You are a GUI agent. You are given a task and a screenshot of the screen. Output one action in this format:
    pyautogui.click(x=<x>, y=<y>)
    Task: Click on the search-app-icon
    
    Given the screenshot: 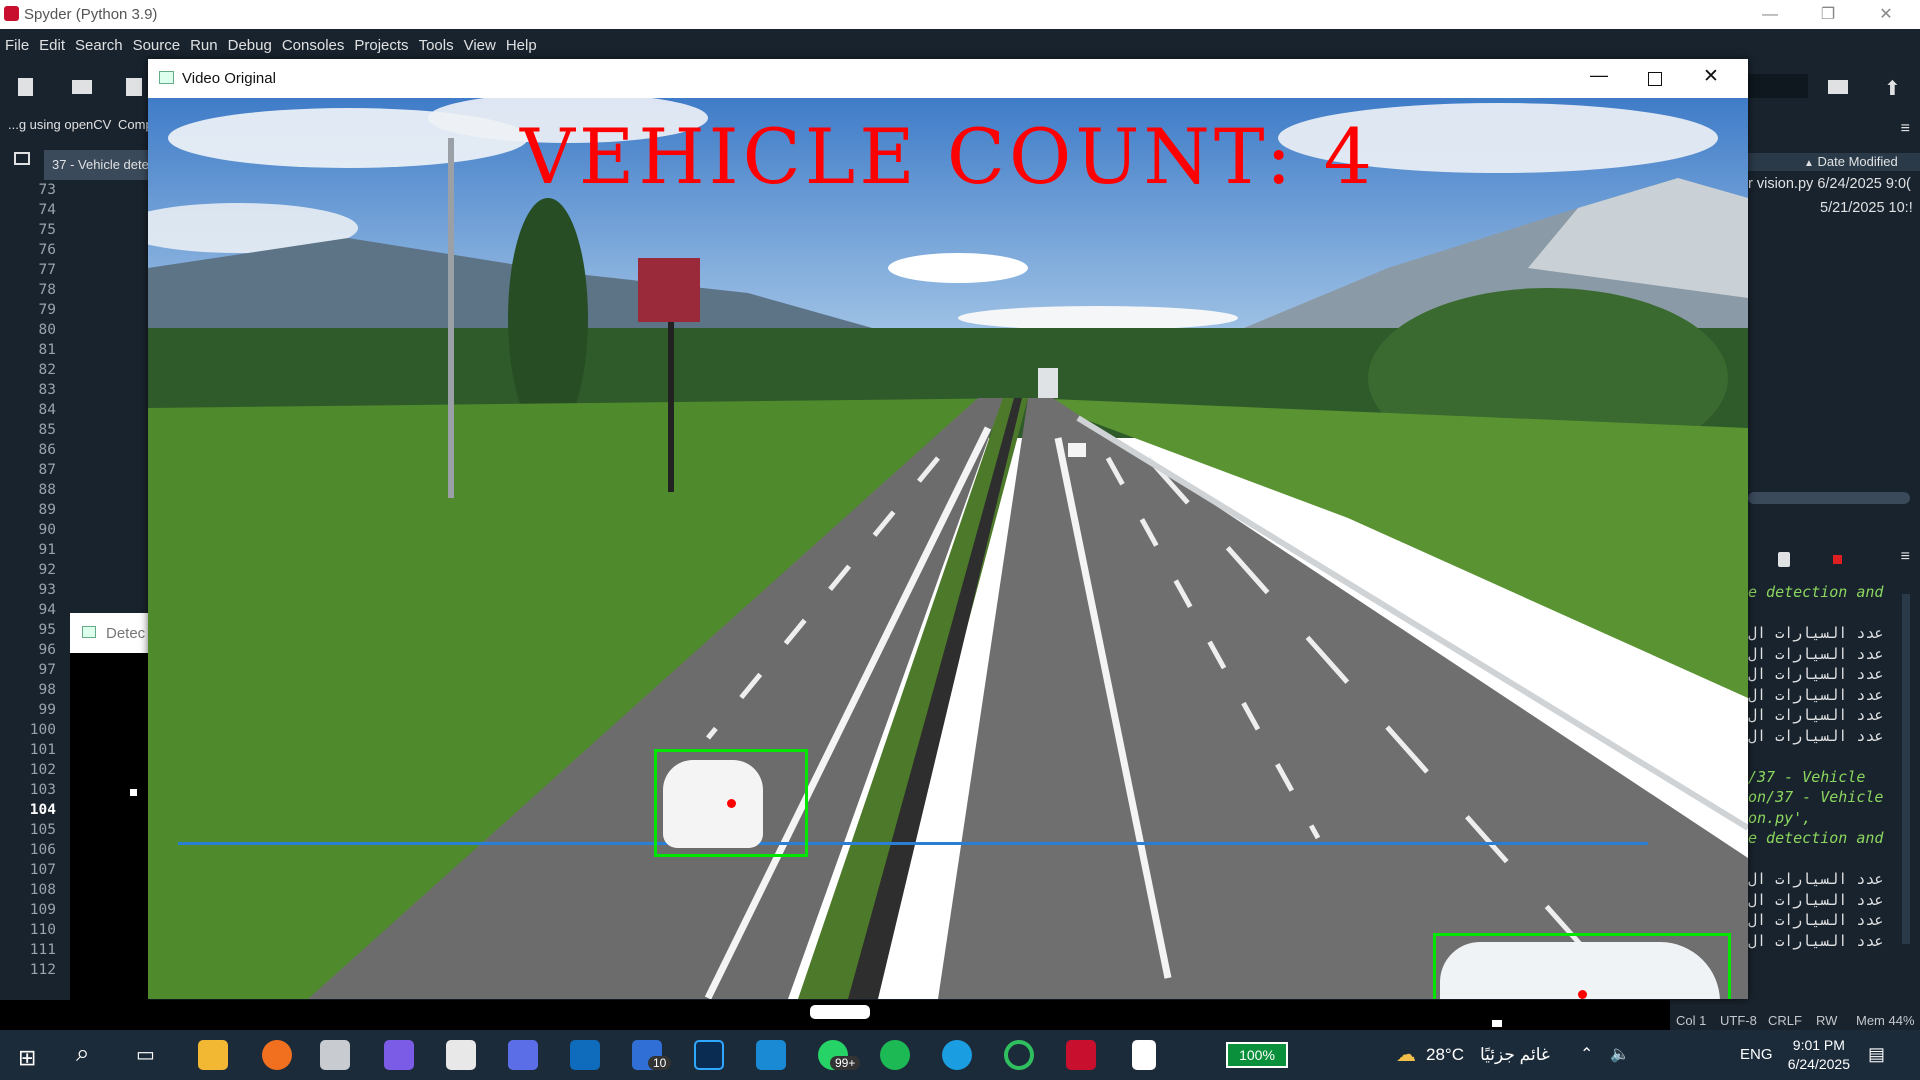 What is the action you would take?
    pyautogui.click(x=277, y=1055)
    